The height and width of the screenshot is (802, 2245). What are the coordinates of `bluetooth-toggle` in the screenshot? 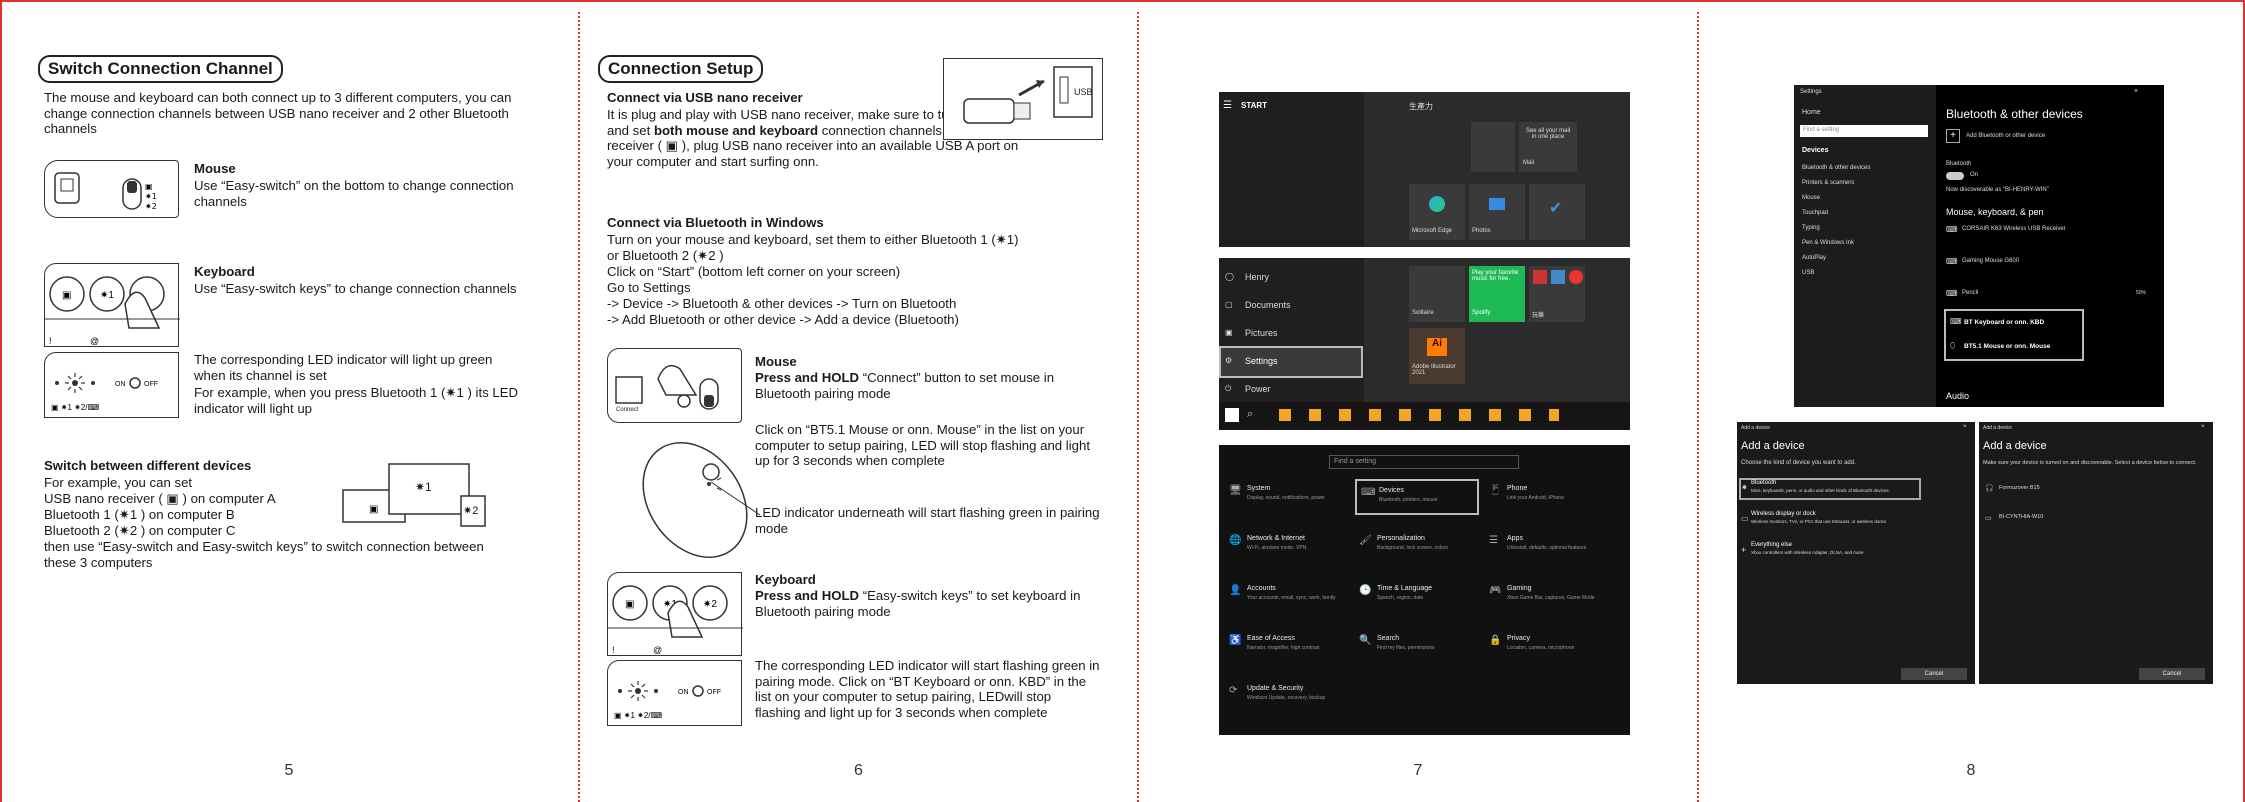 It's located at (1955, 176).